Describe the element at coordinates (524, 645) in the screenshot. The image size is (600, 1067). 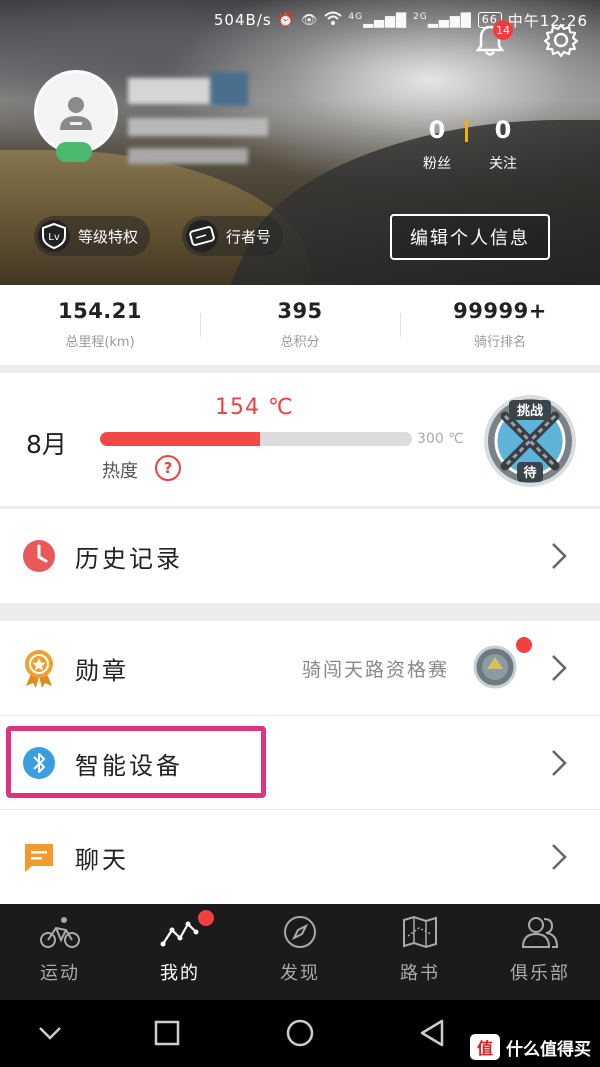
I see `medal-notification-dot` at that location.